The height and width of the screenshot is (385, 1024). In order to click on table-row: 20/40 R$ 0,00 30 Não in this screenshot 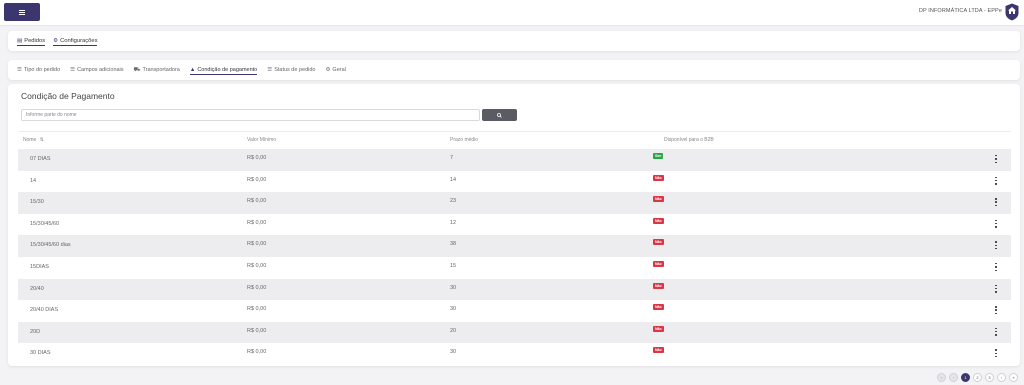, I will do `click(514, 289)`.